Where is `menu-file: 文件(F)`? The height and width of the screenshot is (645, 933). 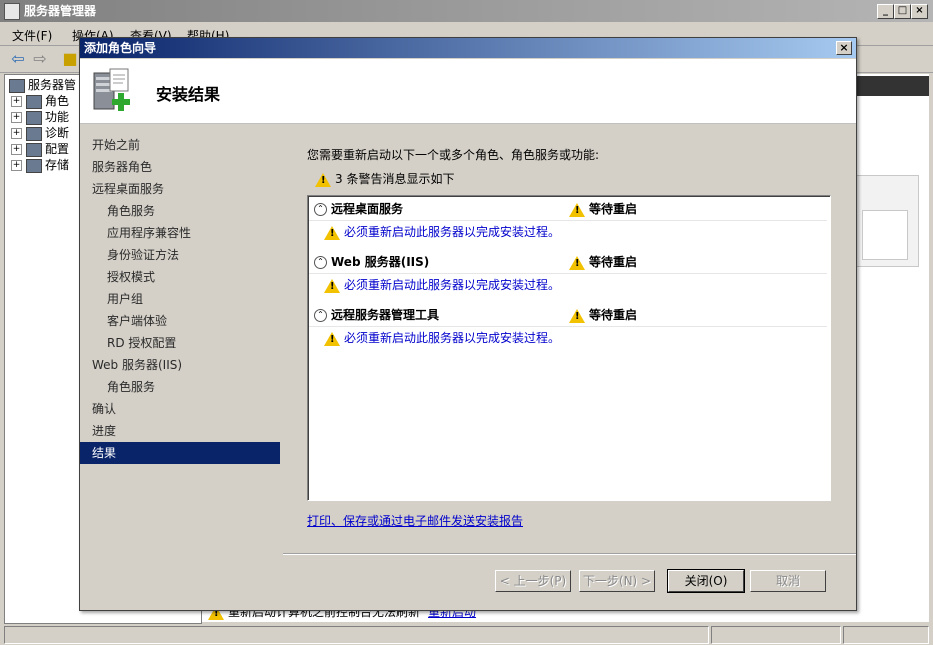 menu-file: 文件(F) is located at coordinates (32, 35).